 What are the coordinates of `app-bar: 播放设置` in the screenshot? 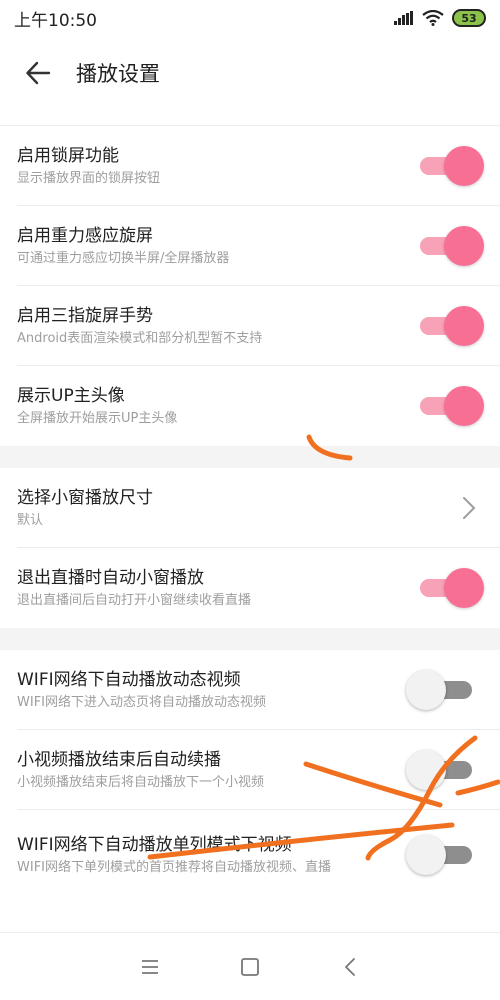 It's located at (250, 73).